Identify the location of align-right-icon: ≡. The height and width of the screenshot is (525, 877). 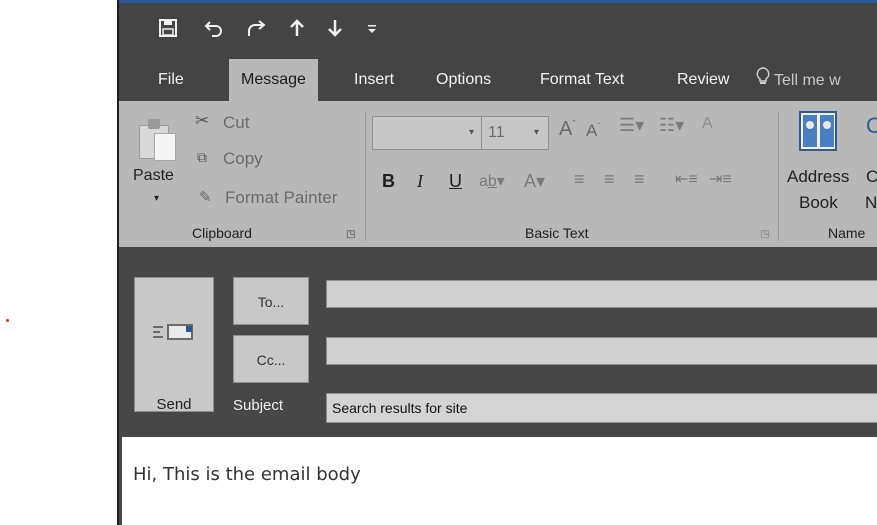
(639, 179).